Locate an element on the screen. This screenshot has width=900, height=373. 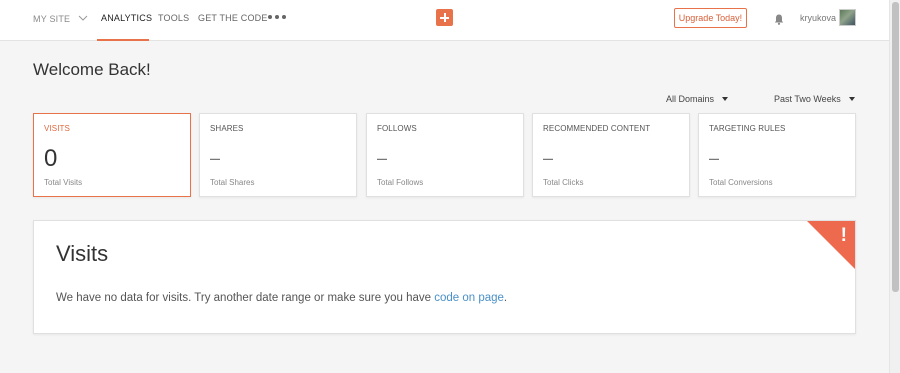
date-range-dropdown: Past Two Weeks is located at coordinates (814, 99).